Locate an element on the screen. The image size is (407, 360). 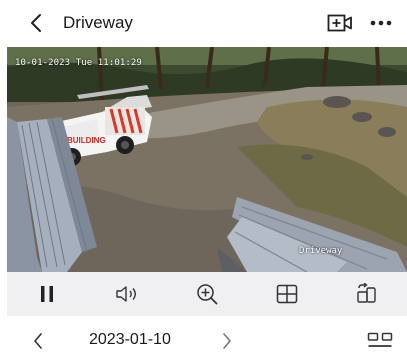
zoom-button is located at coordinates (207, 294).